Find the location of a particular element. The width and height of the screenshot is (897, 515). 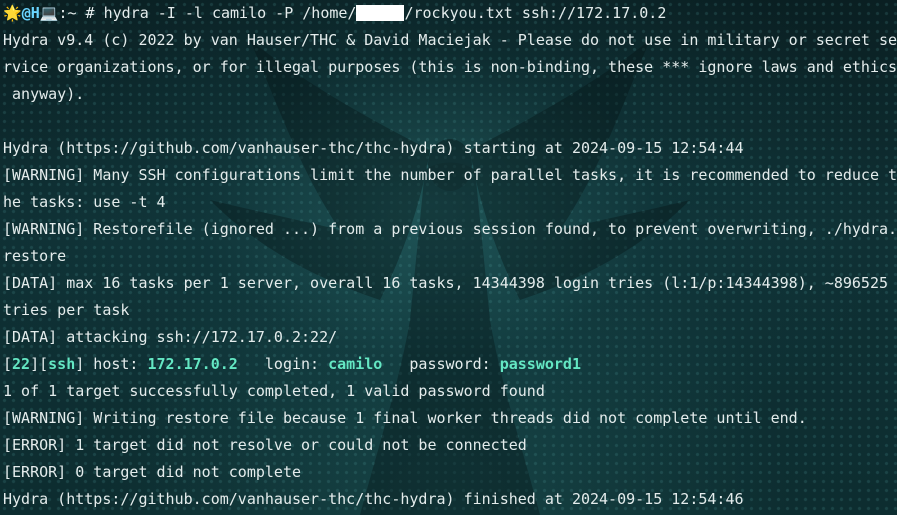

banner-line-3: anyway). is located at coordinates (44, 94).